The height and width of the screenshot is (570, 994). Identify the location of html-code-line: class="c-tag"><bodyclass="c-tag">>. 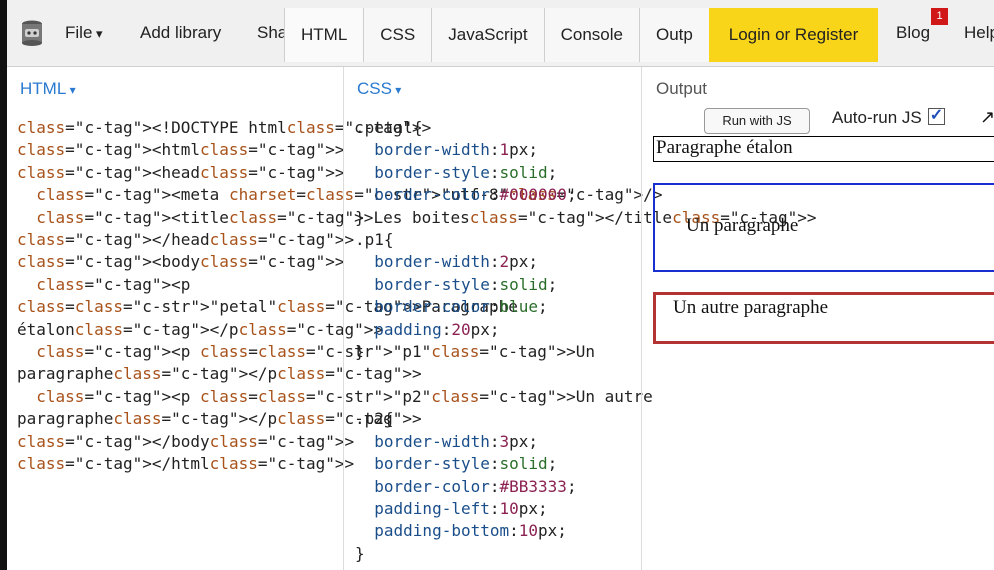
(181, 262).